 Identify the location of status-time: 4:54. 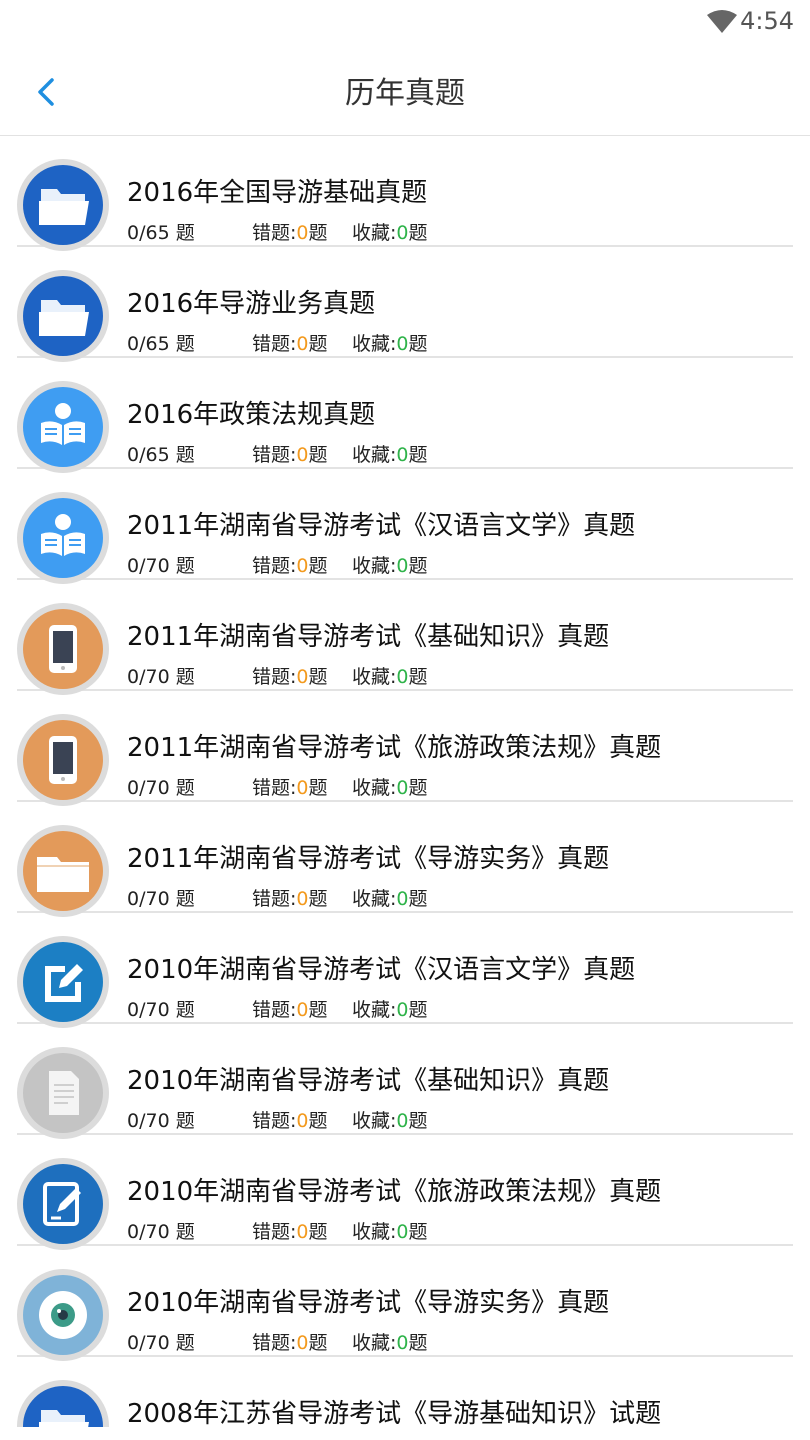
(767, 21).